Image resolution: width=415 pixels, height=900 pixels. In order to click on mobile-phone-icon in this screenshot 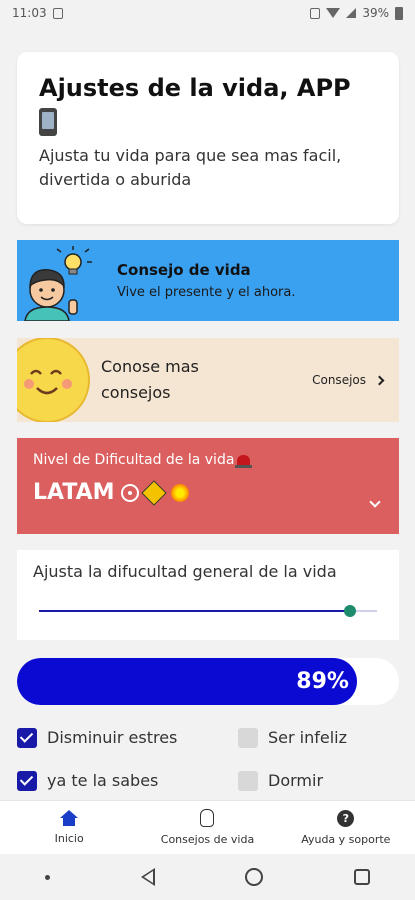, I will do `click(48, 122)`.